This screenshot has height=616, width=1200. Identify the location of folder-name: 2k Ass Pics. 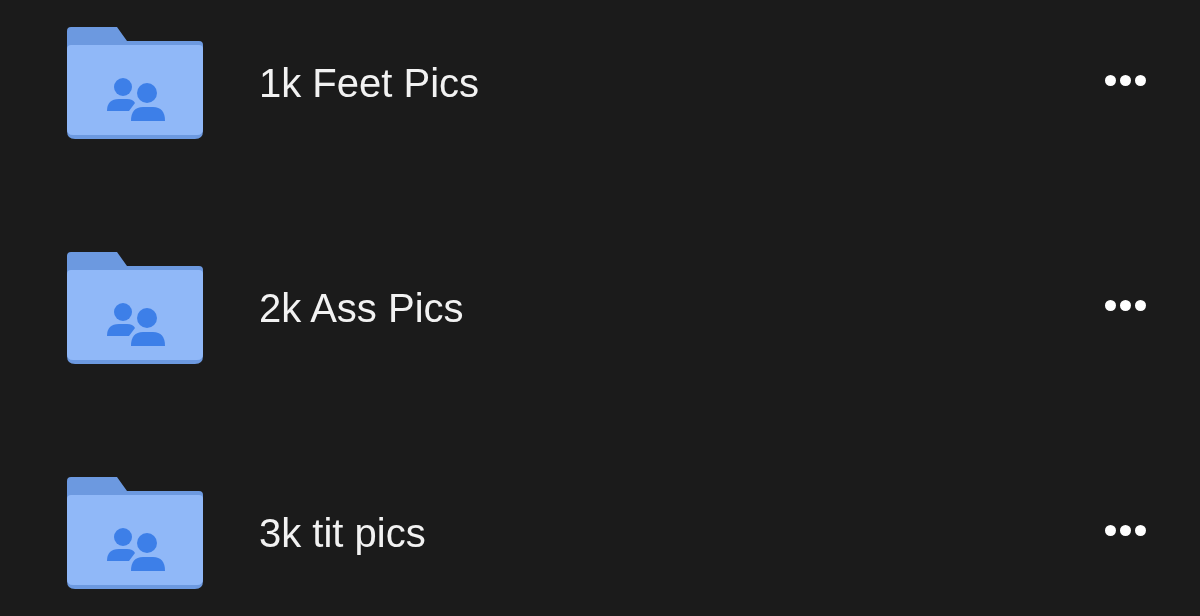
(361, 308).